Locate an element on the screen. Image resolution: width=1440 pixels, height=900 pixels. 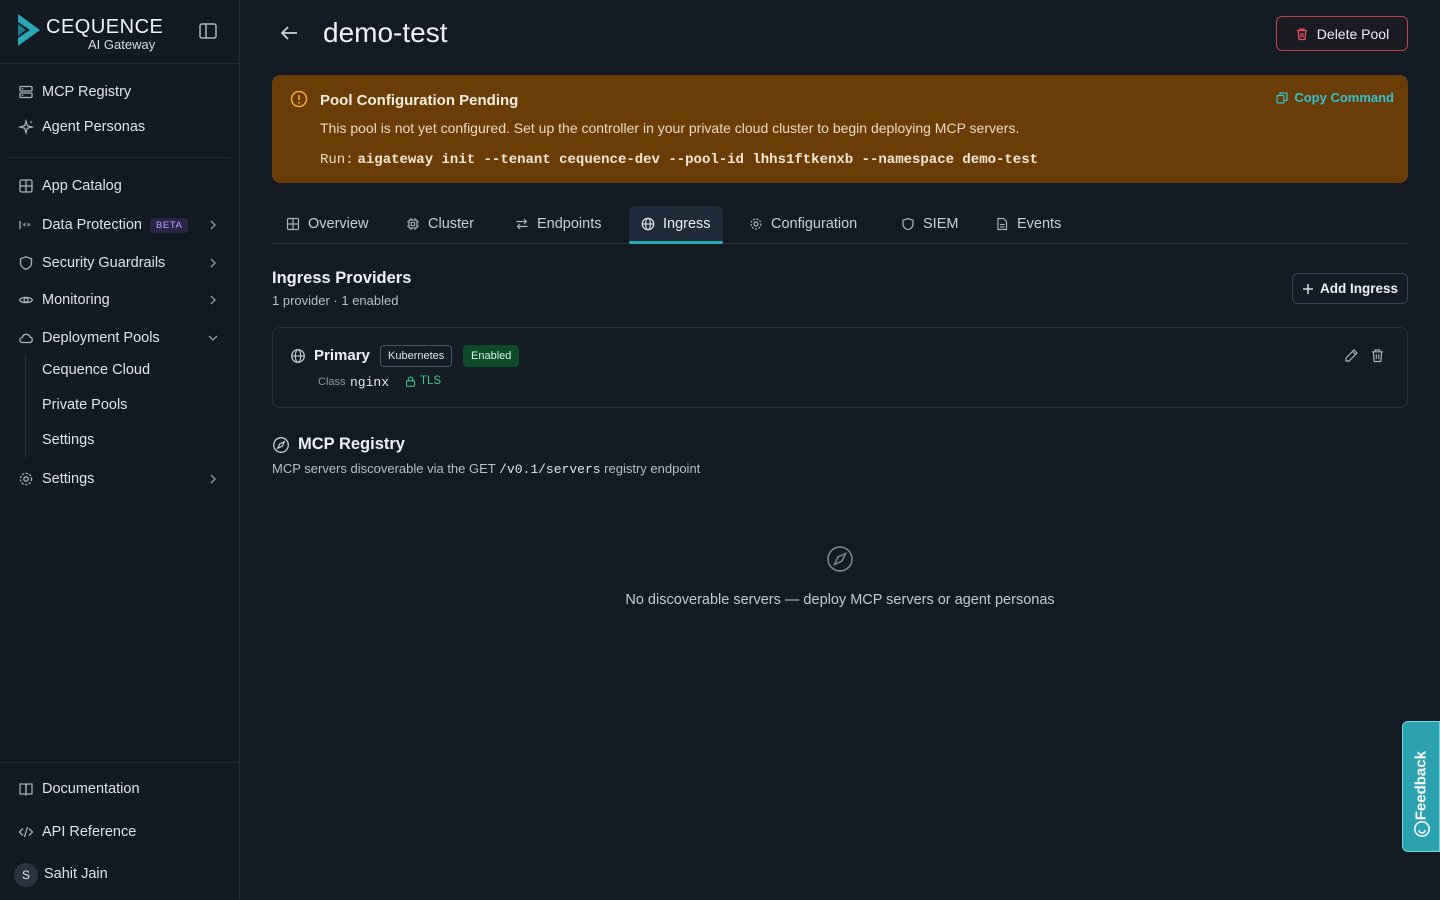
banner-title: Pool Configuration Pending is located at coordinates (419, 100).